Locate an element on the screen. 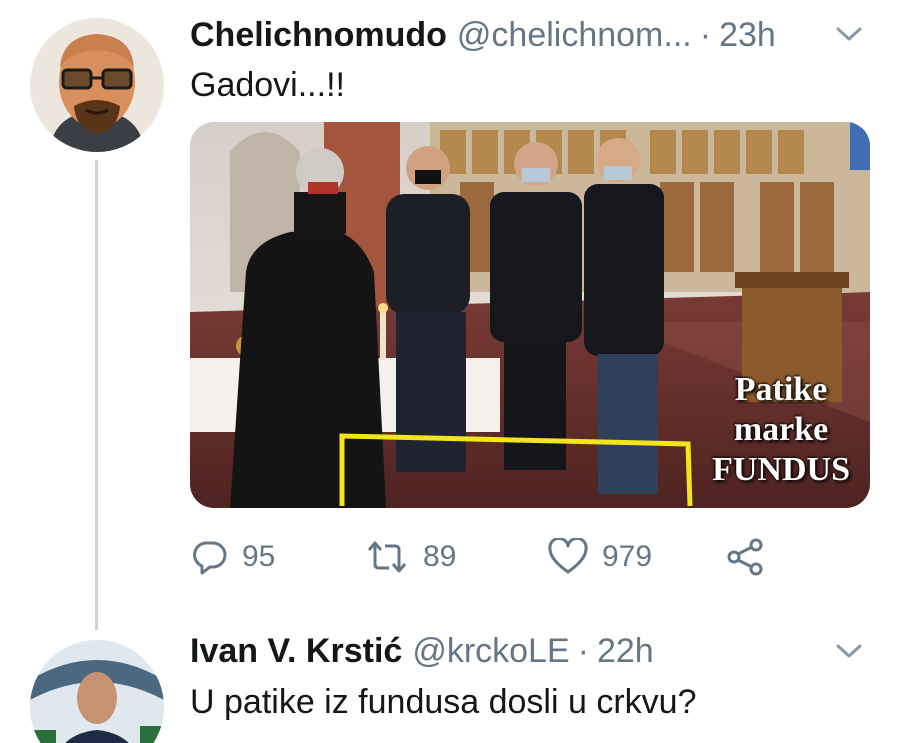 The image size is (900, 743). user-handle: @krckoLE is located at coordinates (490, 651).